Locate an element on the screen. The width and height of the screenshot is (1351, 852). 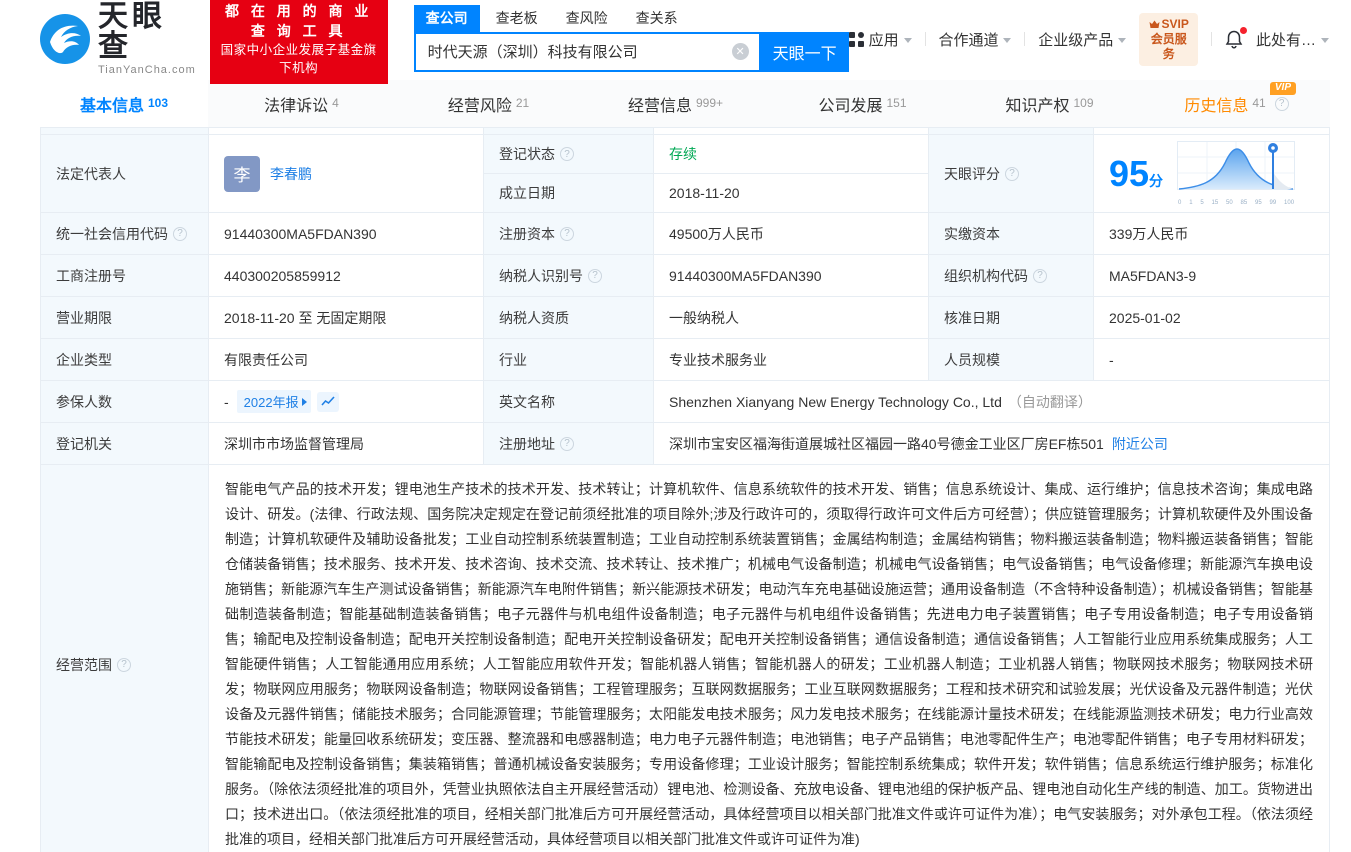
tab-label: 法律诉讼 is located at coordinates (296, 106).